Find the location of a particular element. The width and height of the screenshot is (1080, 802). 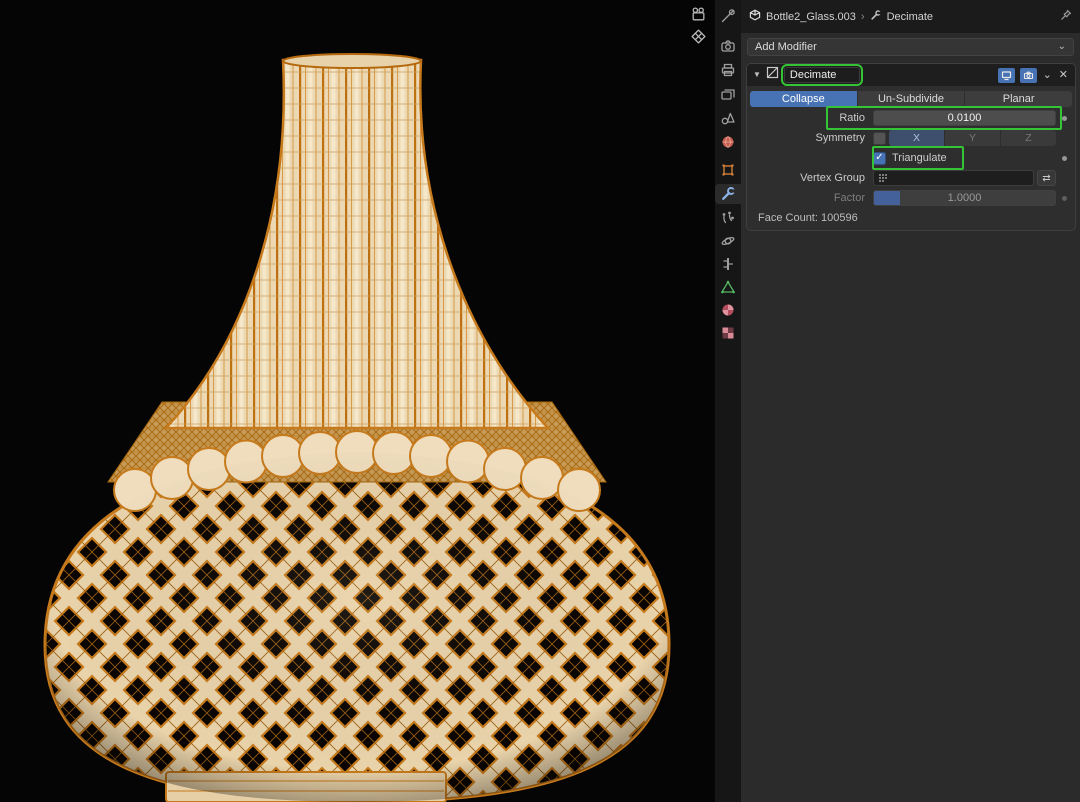

axis-z-button: Z is located at coordinates (1028, 138).